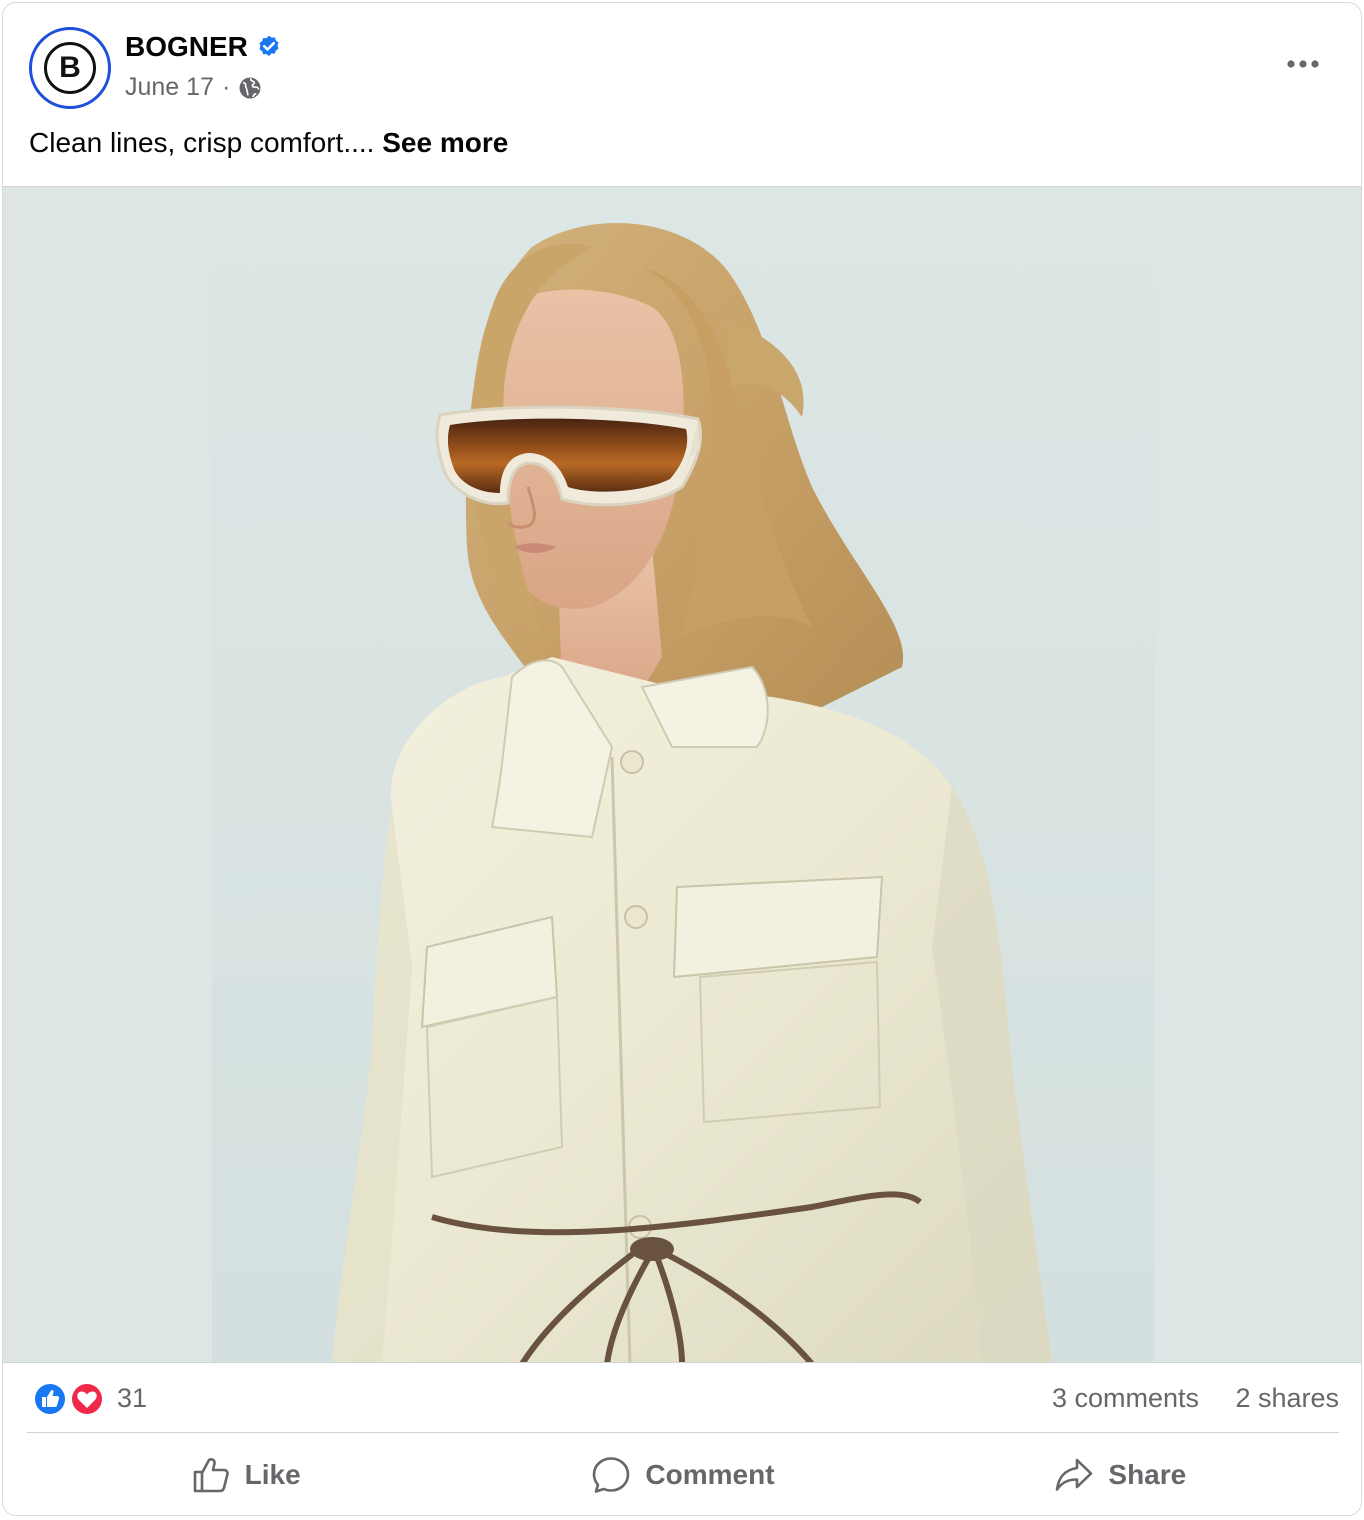 This screenshot has width=1364, height=1520. I want to click on page-name-row: BOGNER, so click(203, 47).